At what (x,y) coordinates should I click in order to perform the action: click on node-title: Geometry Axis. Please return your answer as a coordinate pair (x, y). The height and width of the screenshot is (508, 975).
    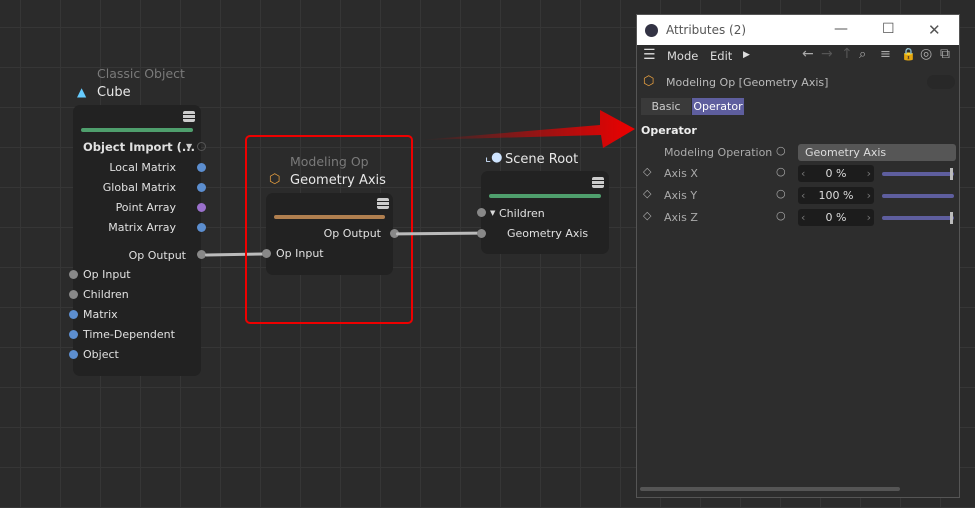
    Looking at the image, I should click on (338, 180).